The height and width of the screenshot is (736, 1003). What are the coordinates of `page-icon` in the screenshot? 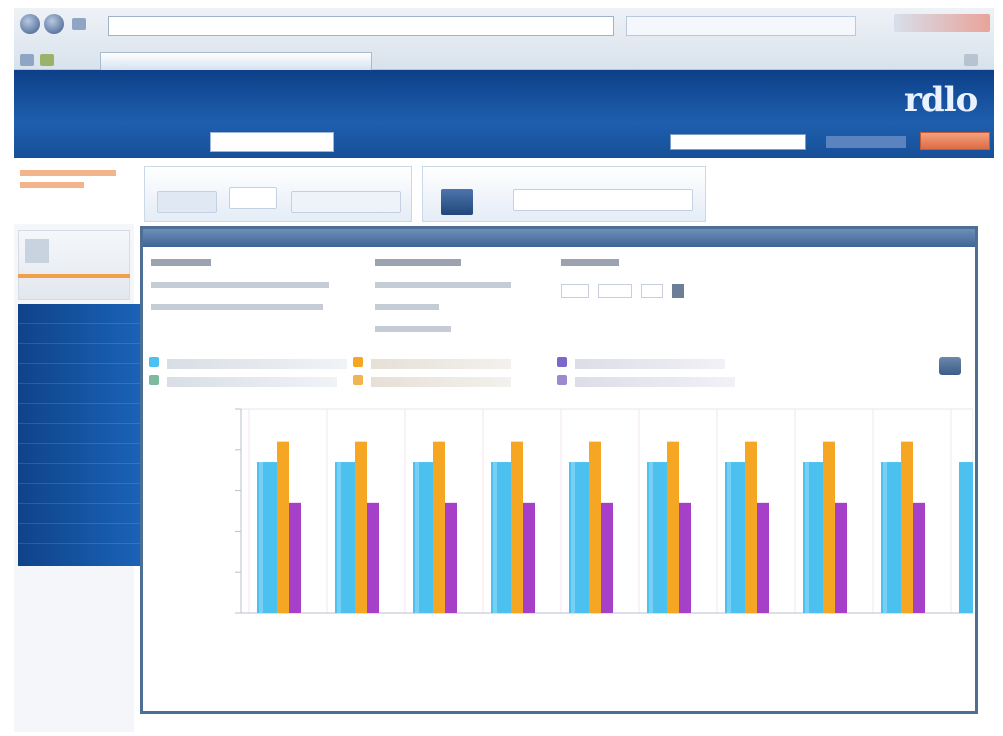 It's located at (79, 24).